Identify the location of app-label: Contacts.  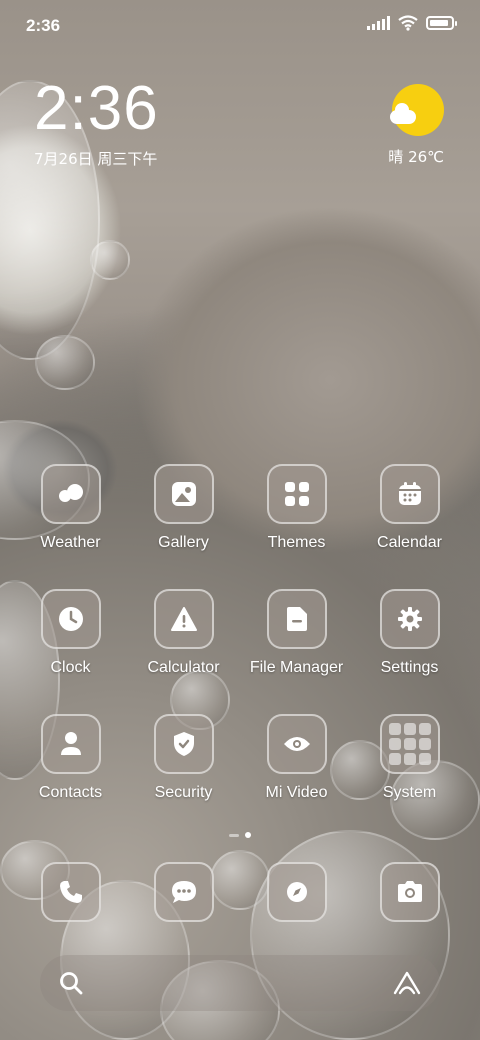
(70, 792).